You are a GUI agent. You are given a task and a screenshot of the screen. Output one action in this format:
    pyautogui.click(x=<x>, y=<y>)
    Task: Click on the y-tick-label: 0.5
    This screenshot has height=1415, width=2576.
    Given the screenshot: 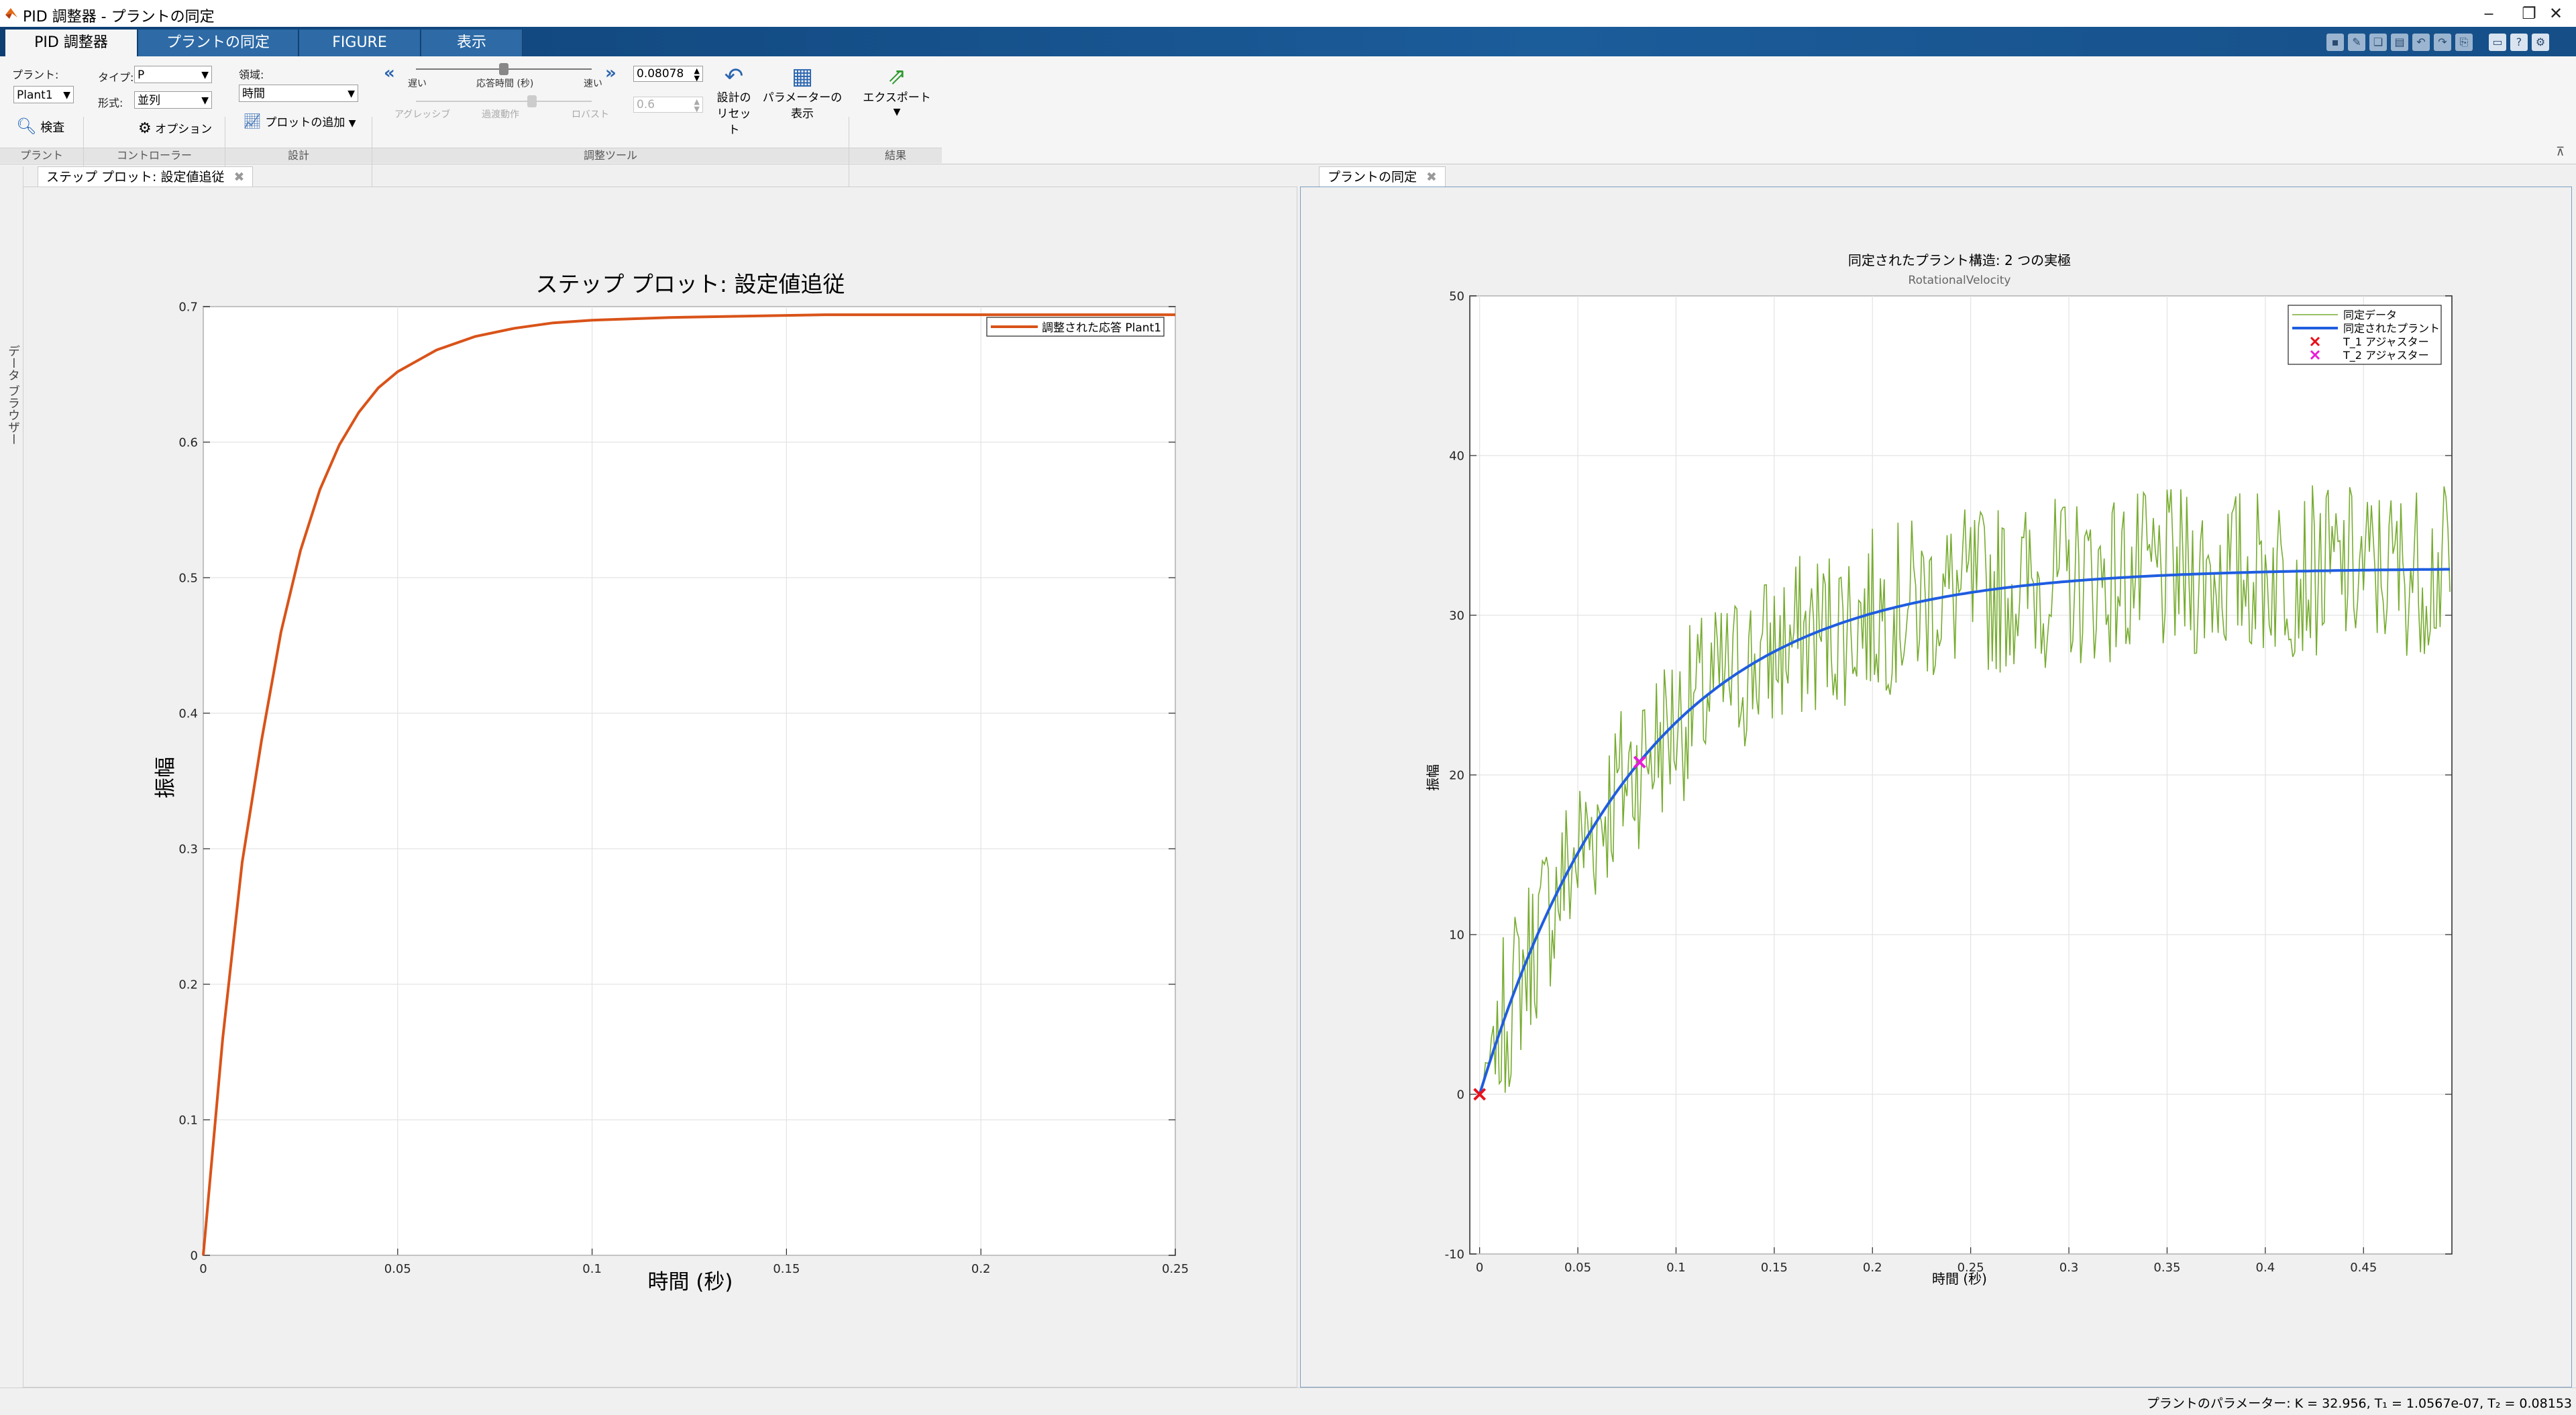 What is the action you would take?
    pyautogui.click(x=188, y=578)
    